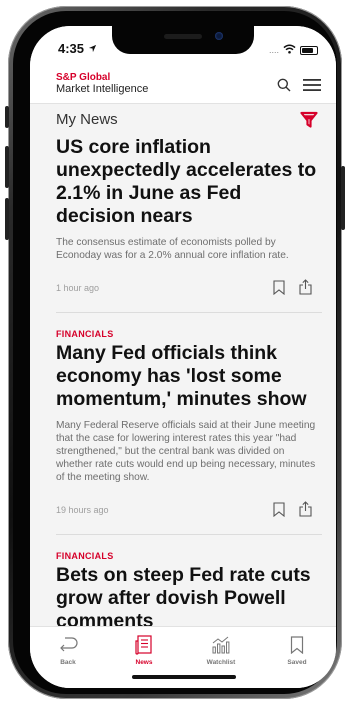  I want to click on article-meta: 1 hour ago, so click(188, 289).